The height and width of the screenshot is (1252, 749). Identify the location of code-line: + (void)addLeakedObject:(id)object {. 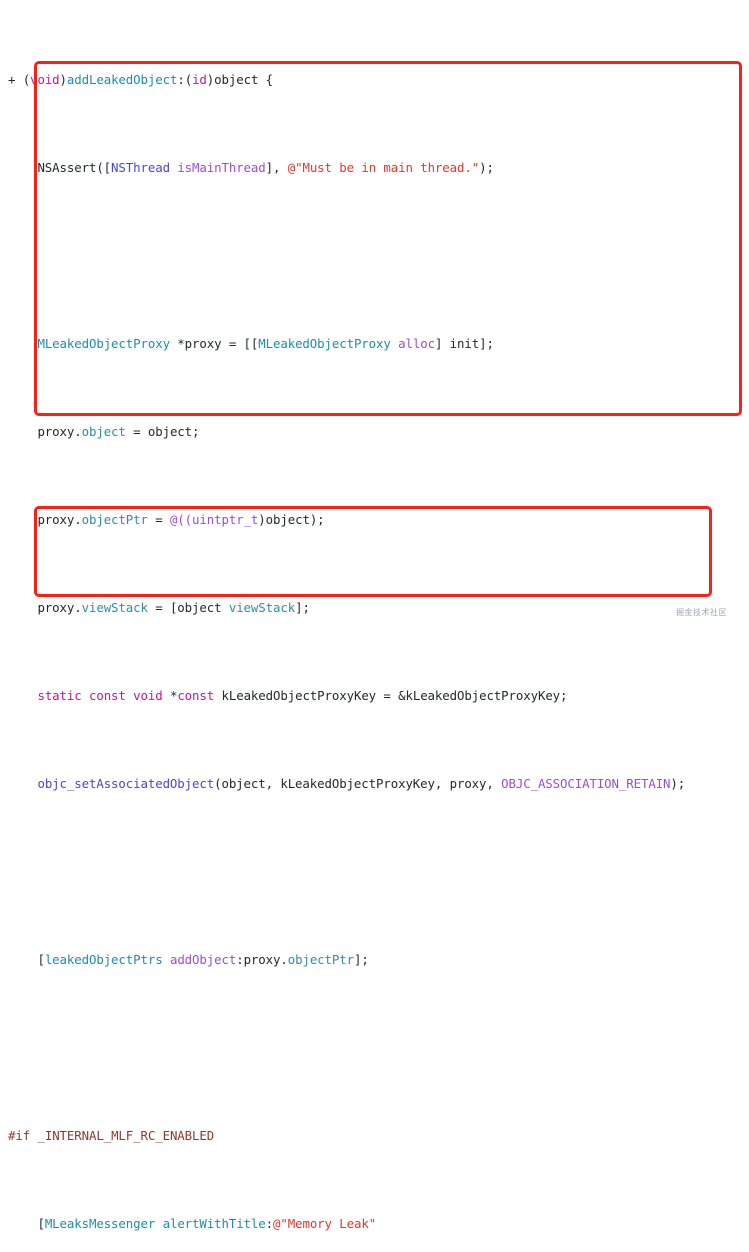
(141, 79).